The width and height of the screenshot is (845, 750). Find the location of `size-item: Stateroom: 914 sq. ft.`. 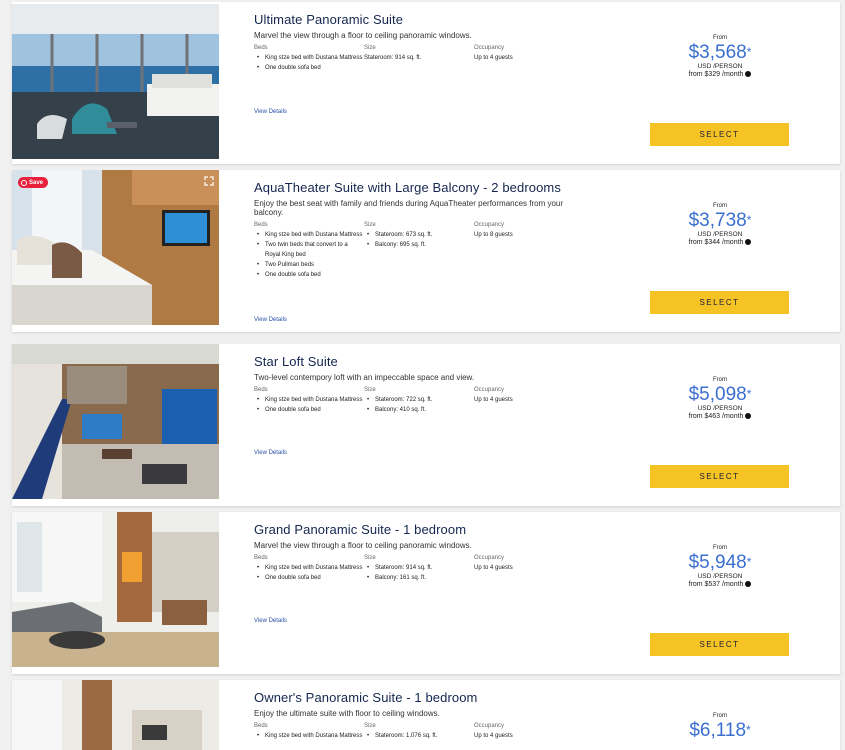

size-item: Stateroom: 914 sq. ft. is located at coordinates (419, 568).